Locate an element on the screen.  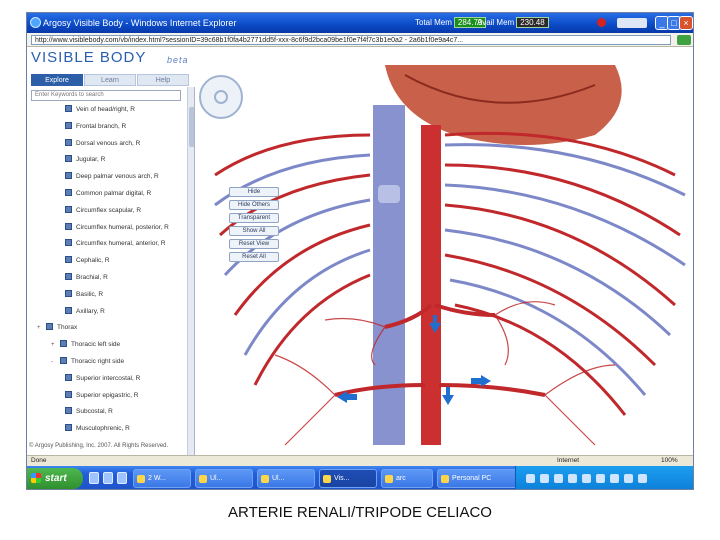
tree-item: Subcostal, R is located at coordinates (89, 412).